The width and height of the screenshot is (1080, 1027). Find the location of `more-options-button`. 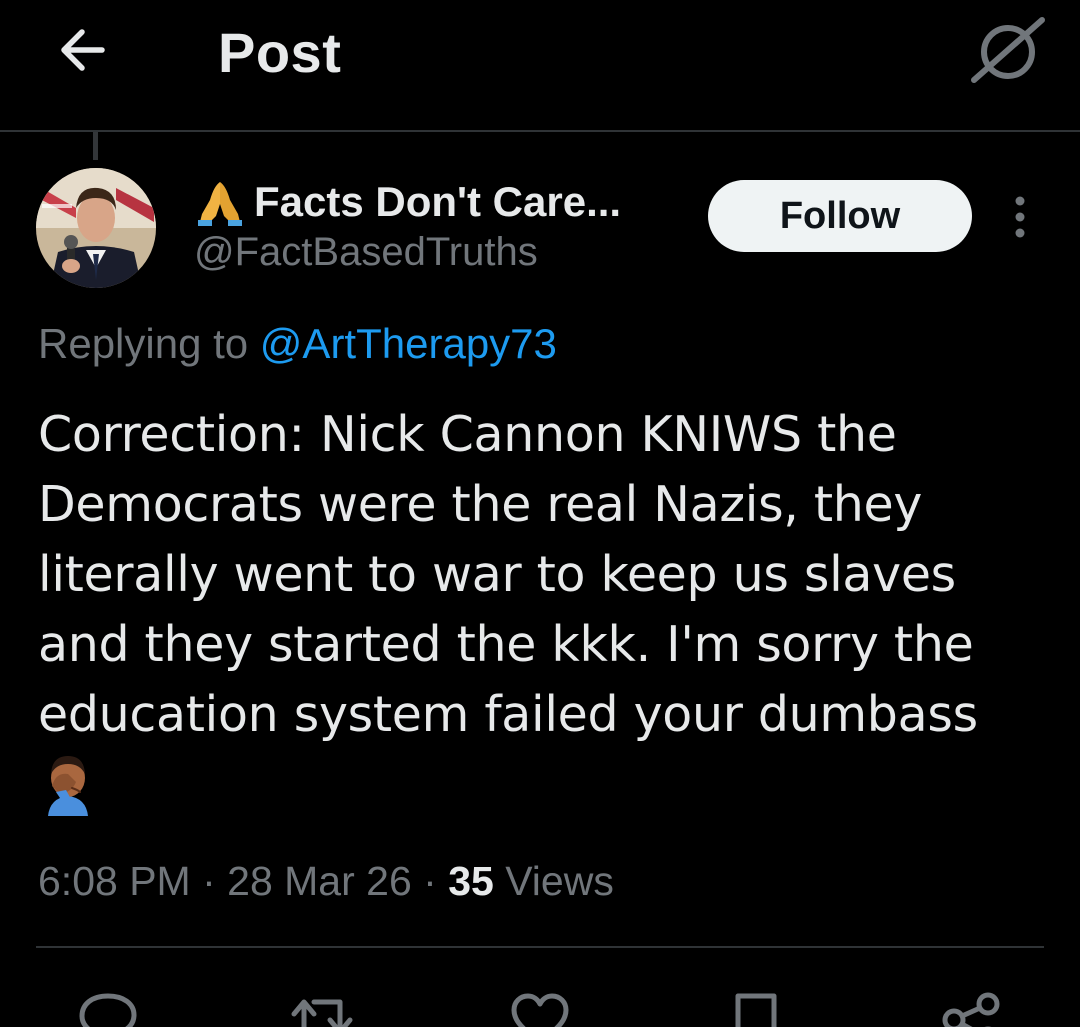

more-options-button is located at coordinates (1020, 217).